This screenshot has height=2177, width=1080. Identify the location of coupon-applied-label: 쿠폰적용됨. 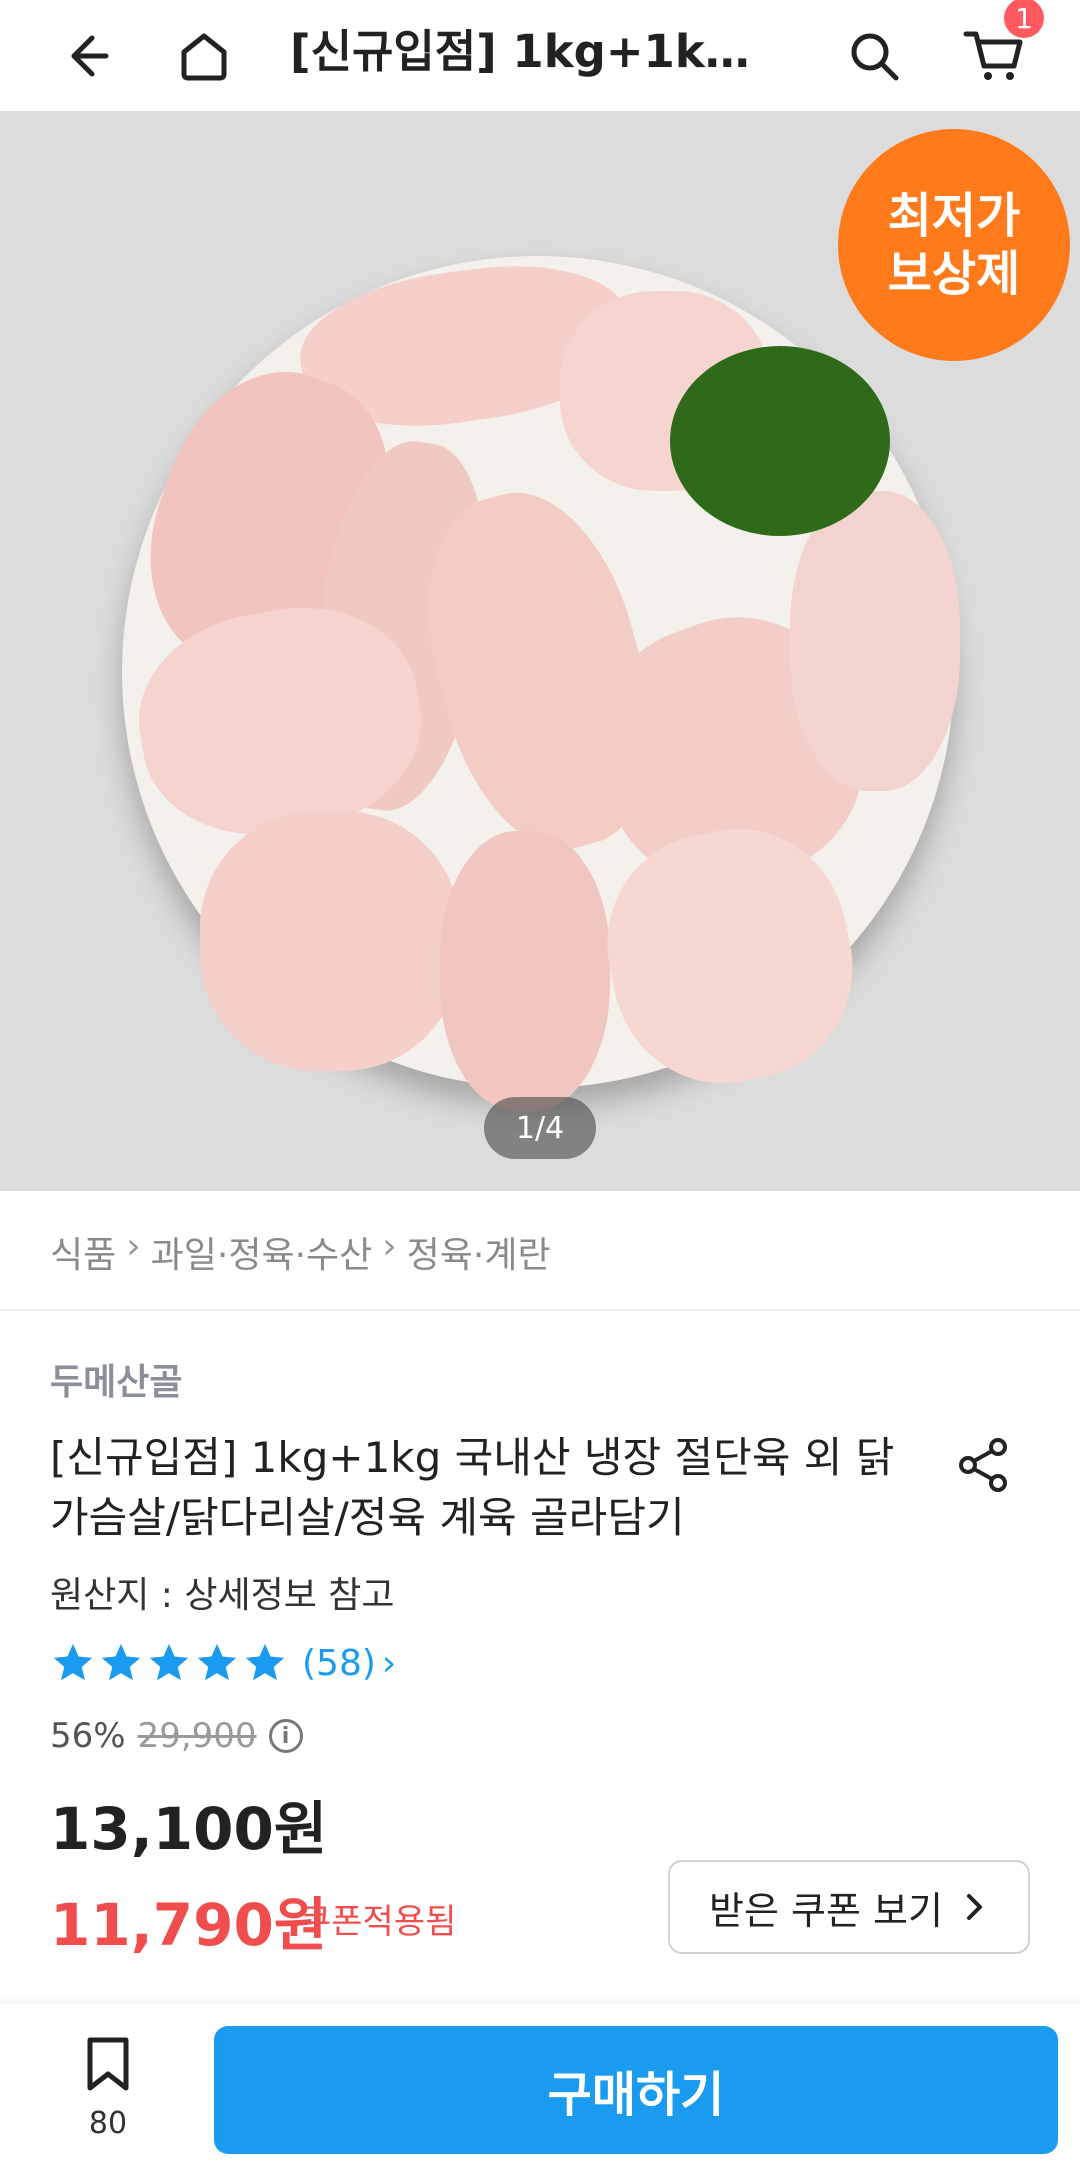
(378, 1922).